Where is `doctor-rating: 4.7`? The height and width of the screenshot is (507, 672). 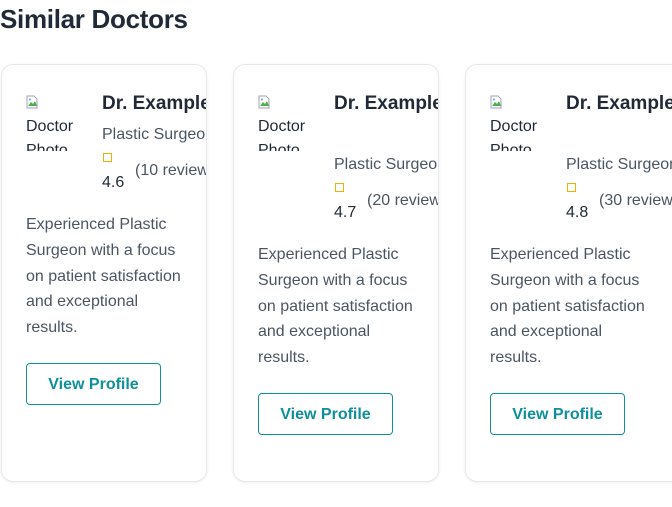
doctor-rating: 4.7 is located at coordinates (345, 212).